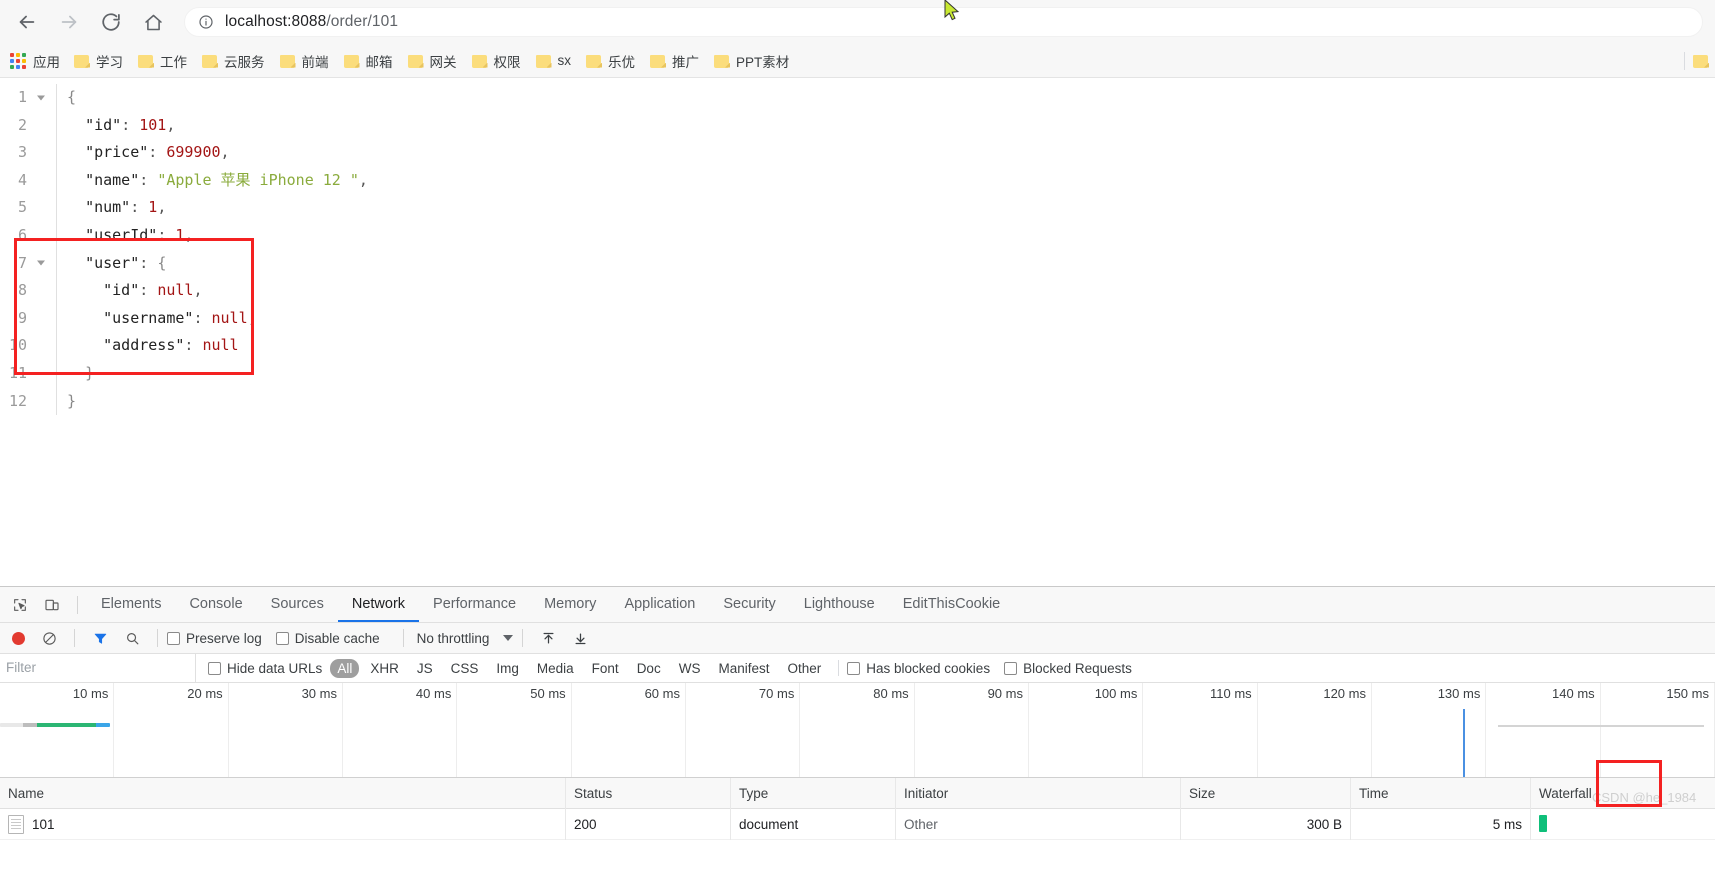 This screenshot has height=888, width=1715. Describe the element at coordinates (1441, 793) in the screenshot. I see `column-header-time: Time` at that location.